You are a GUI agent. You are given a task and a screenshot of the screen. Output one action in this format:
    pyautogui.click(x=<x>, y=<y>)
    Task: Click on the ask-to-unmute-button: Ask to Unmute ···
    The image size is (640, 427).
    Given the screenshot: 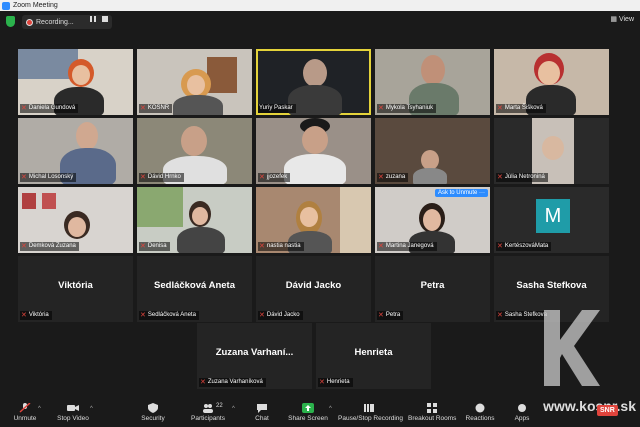 What is the action you would take?
    pyautogui.click(x=461, y=193)
    